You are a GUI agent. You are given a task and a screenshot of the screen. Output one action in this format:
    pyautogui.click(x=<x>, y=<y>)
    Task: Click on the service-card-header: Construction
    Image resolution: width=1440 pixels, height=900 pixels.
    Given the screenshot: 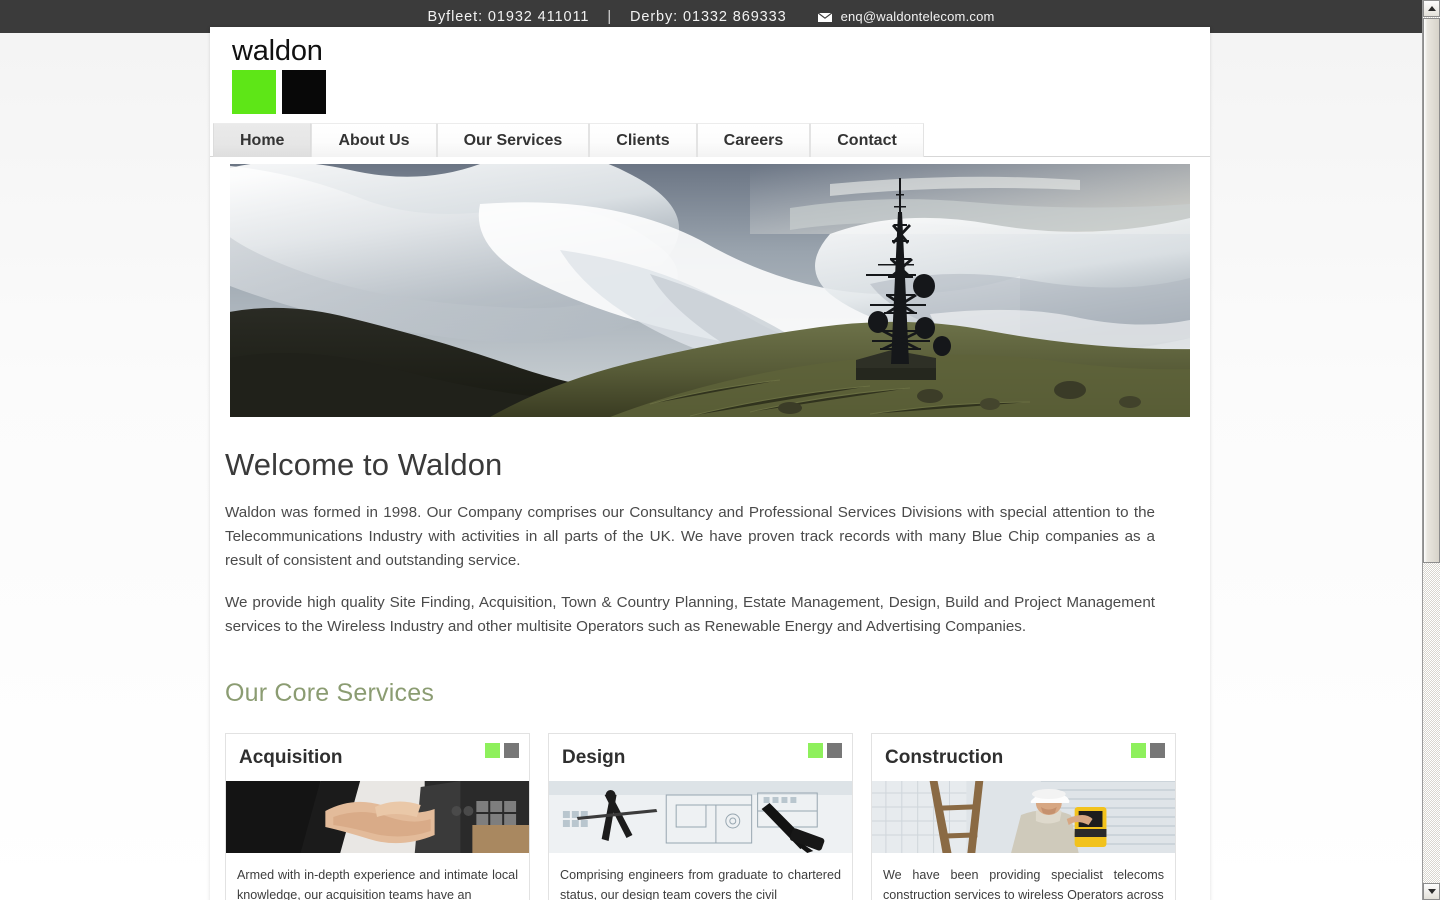 What is the action you would take?
    pyautogui.click(x=1023, y=757)
    